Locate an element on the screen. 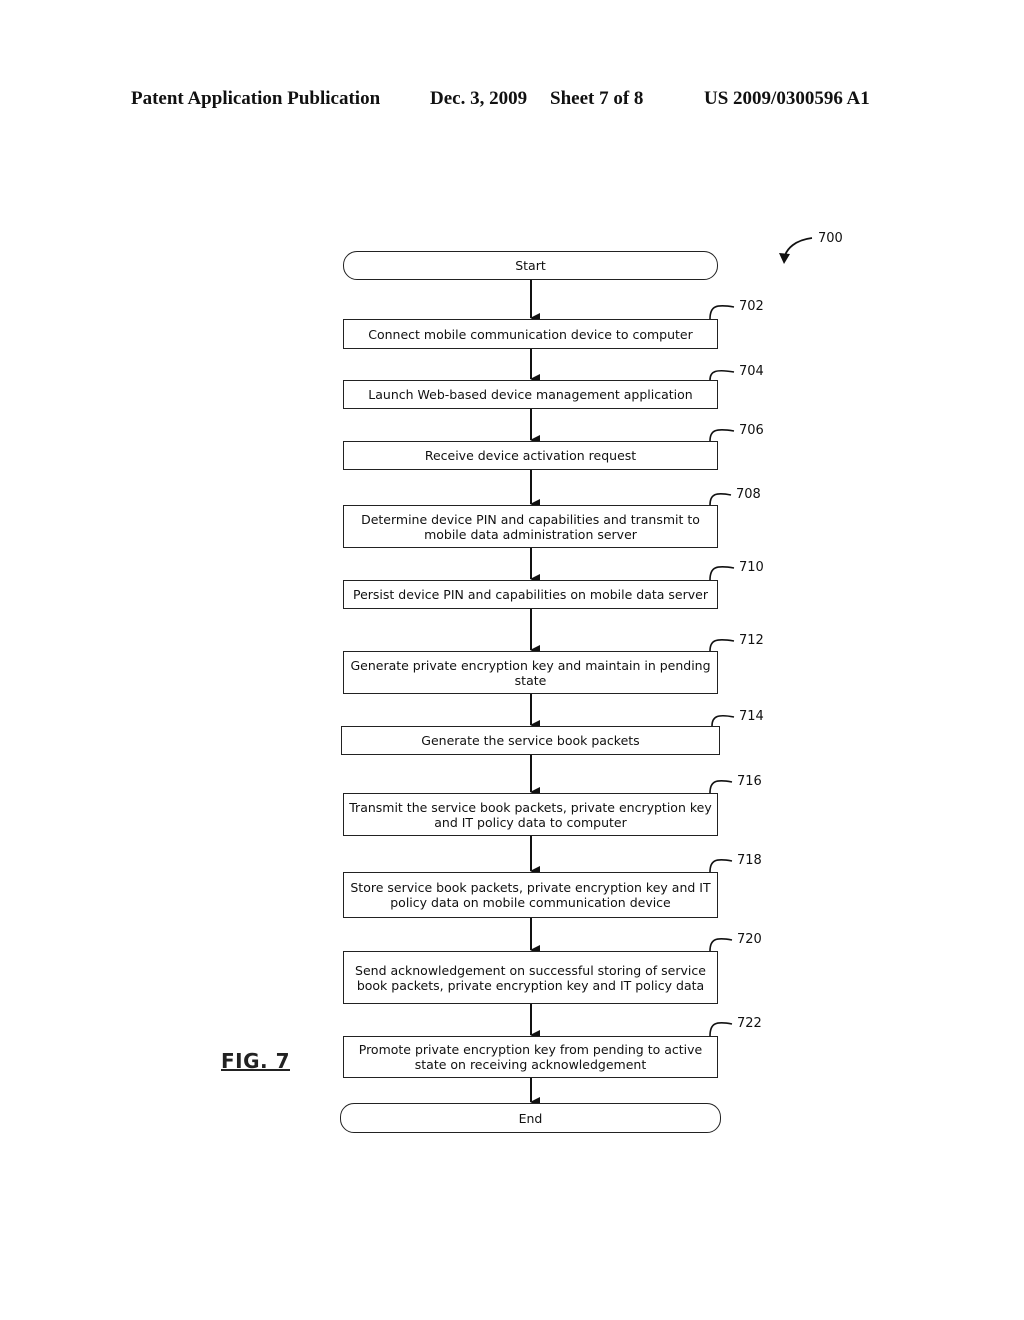  step-722-ref: 722 is located at coordinates (749, 1023).